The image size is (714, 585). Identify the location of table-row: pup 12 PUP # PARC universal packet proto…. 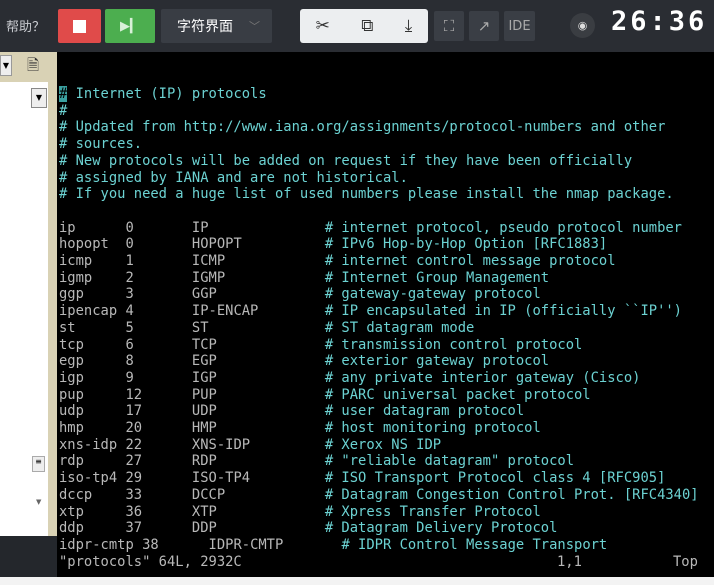
(386, 395).